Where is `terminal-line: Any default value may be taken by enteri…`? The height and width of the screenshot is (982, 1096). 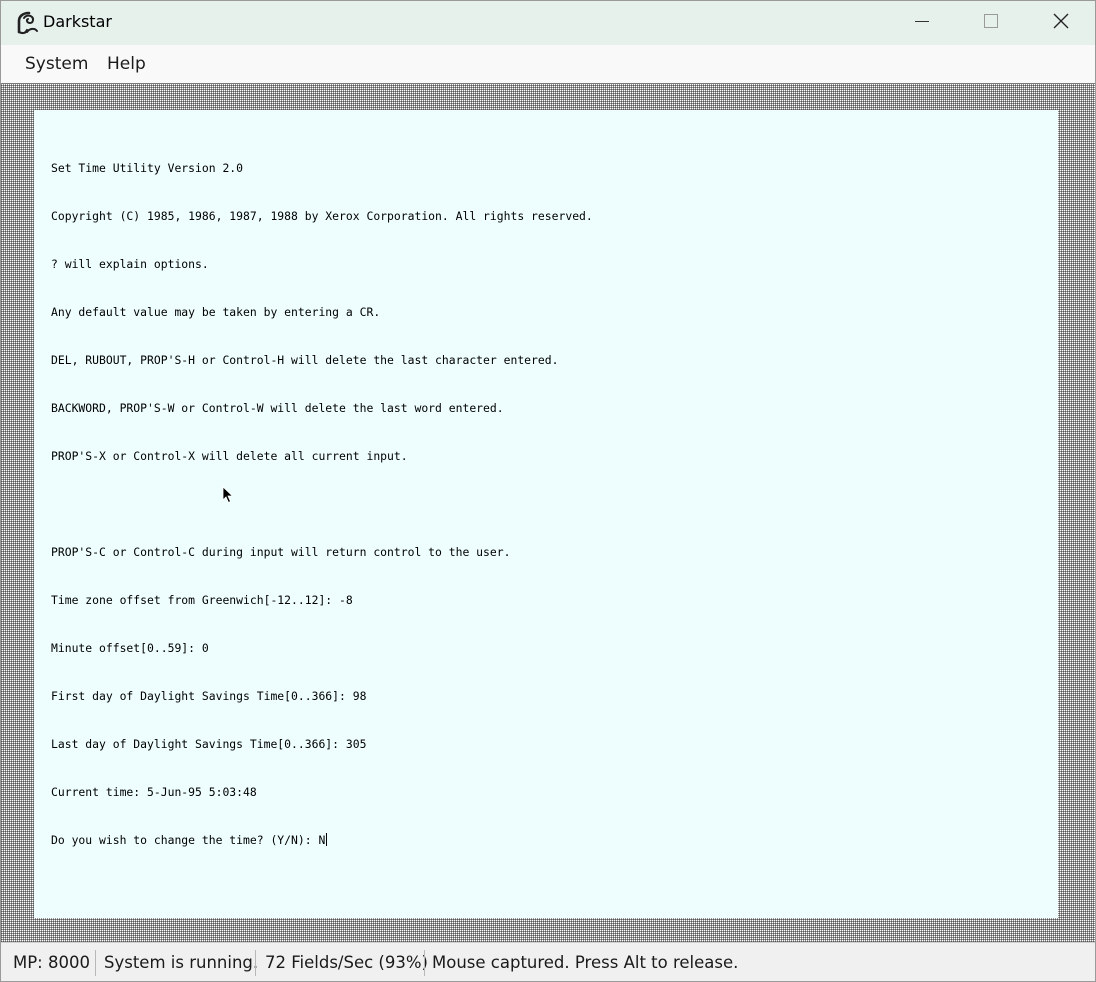
terminal-line: Any default value may be taken by enteri… is located at coordinates (216, 312).